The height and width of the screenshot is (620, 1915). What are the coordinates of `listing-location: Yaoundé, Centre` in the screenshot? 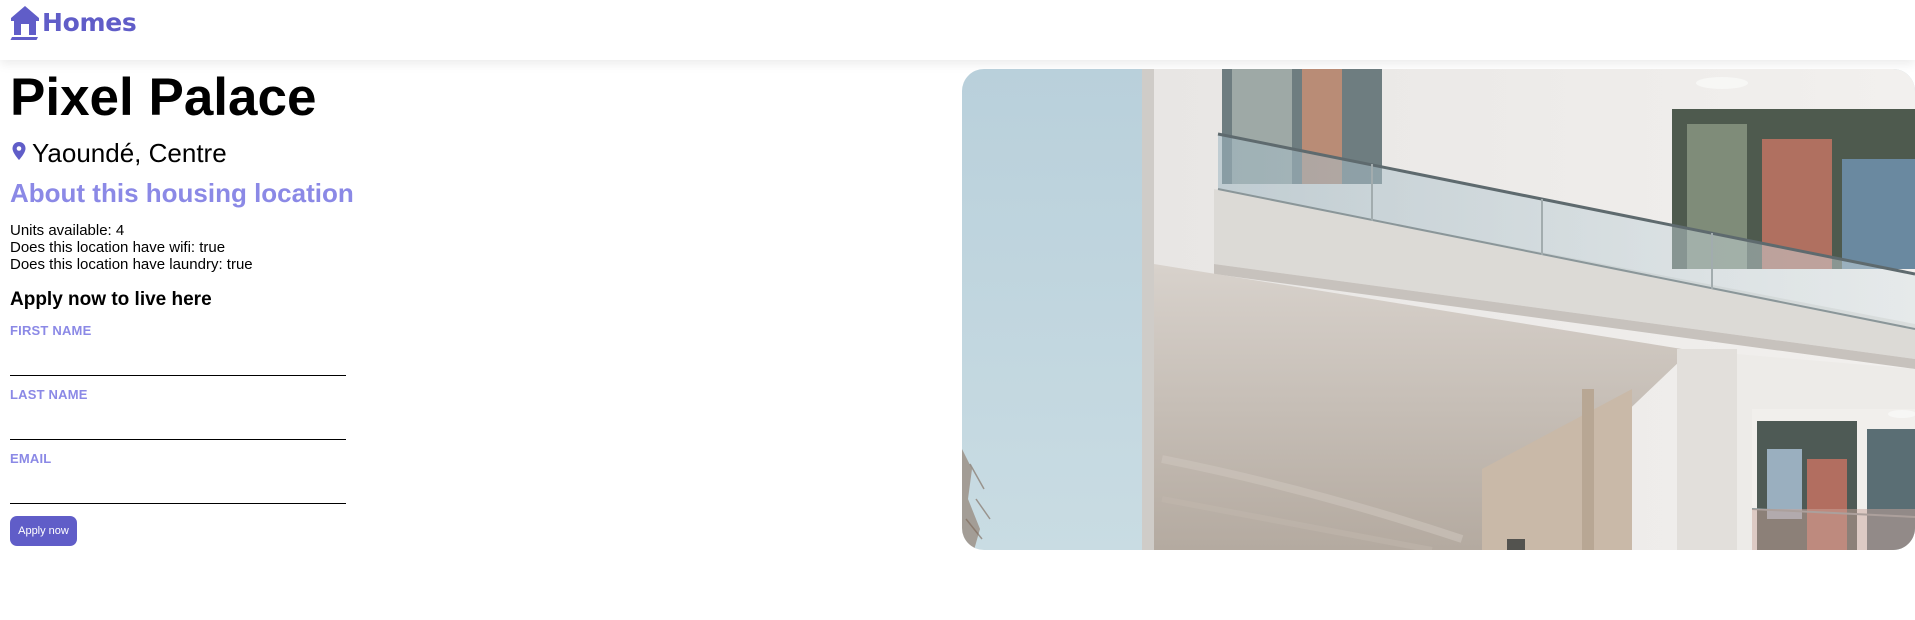 It's located at (119, 153).